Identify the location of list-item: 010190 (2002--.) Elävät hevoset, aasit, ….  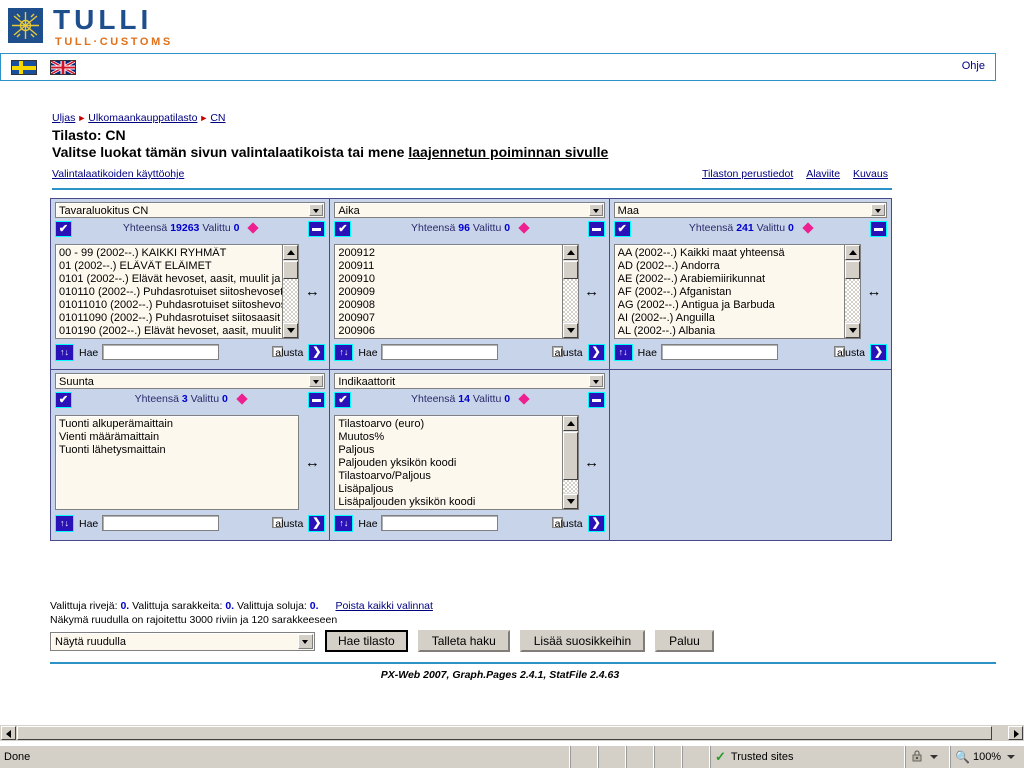
(178, 331).